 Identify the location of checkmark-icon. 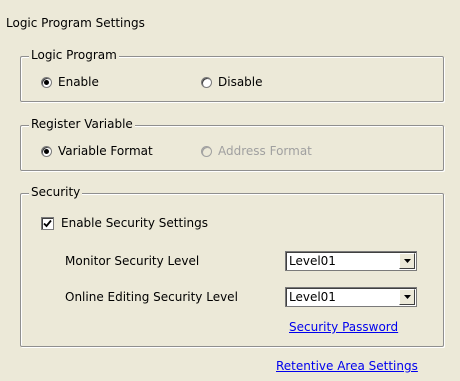
(47, 223).